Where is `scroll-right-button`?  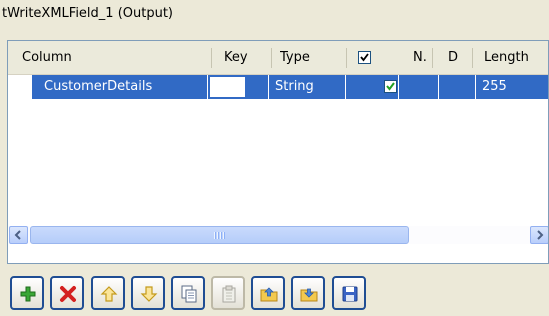 scroll-right-button is located at coordinates (539, 235).